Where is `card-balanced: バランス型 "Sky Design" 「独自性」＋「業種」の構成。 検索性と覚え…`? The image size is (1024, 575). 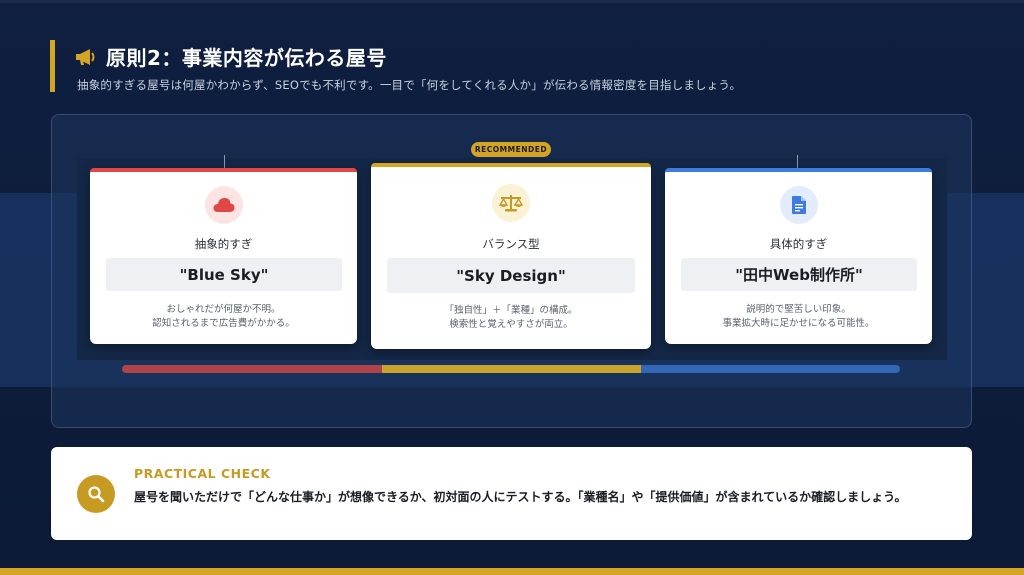
card-balanced: バランス型 "Sky Design" 「独自性」＋「業種」の構成。 検索性と覚え… is located at coordinates (511, 256).